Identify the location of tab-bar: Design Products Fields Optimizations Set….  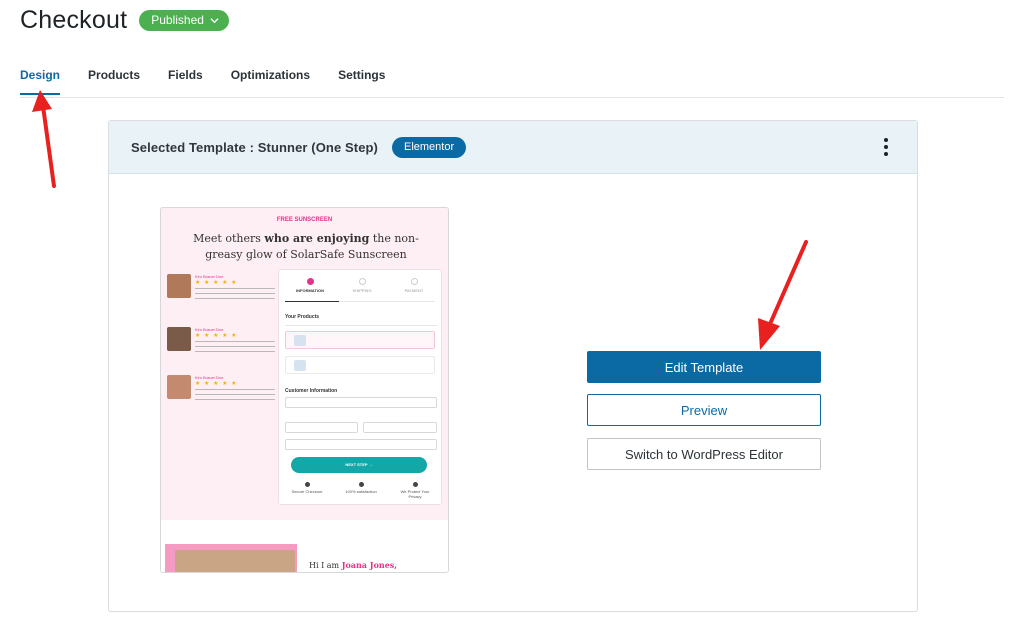
(202, 81).